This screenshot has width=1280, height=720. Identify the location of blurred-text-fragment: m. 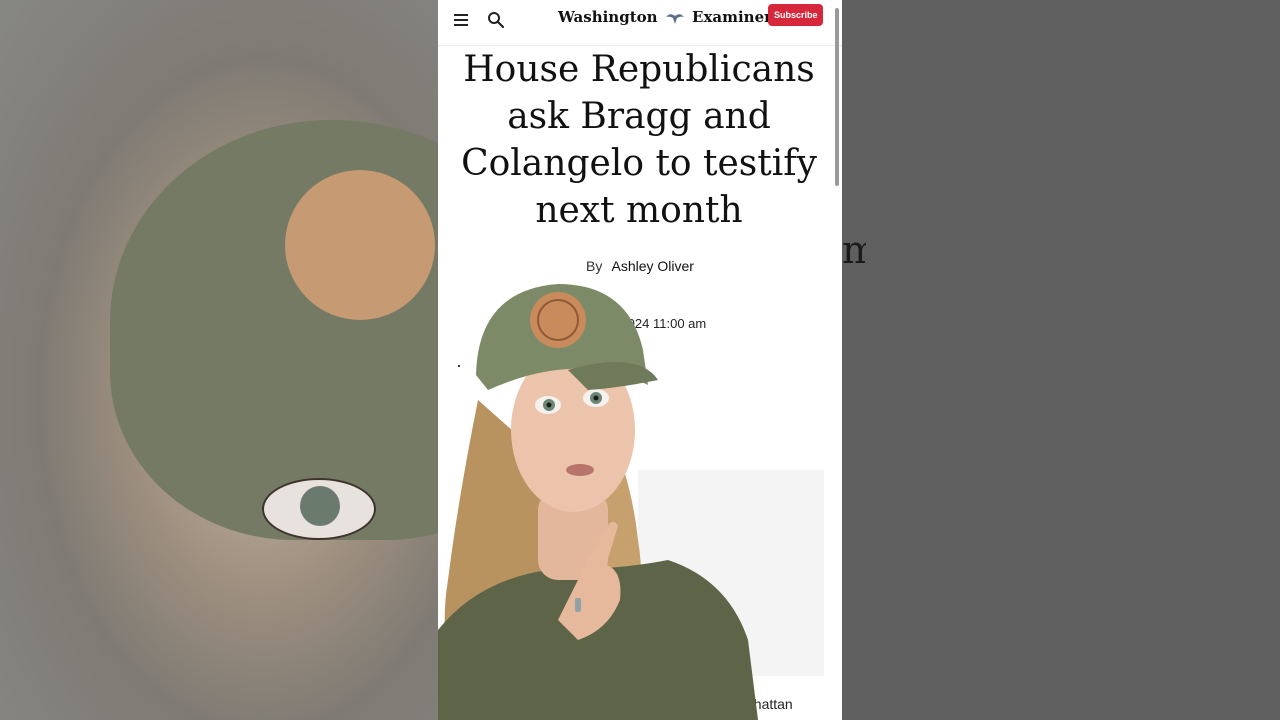
(854, 250).